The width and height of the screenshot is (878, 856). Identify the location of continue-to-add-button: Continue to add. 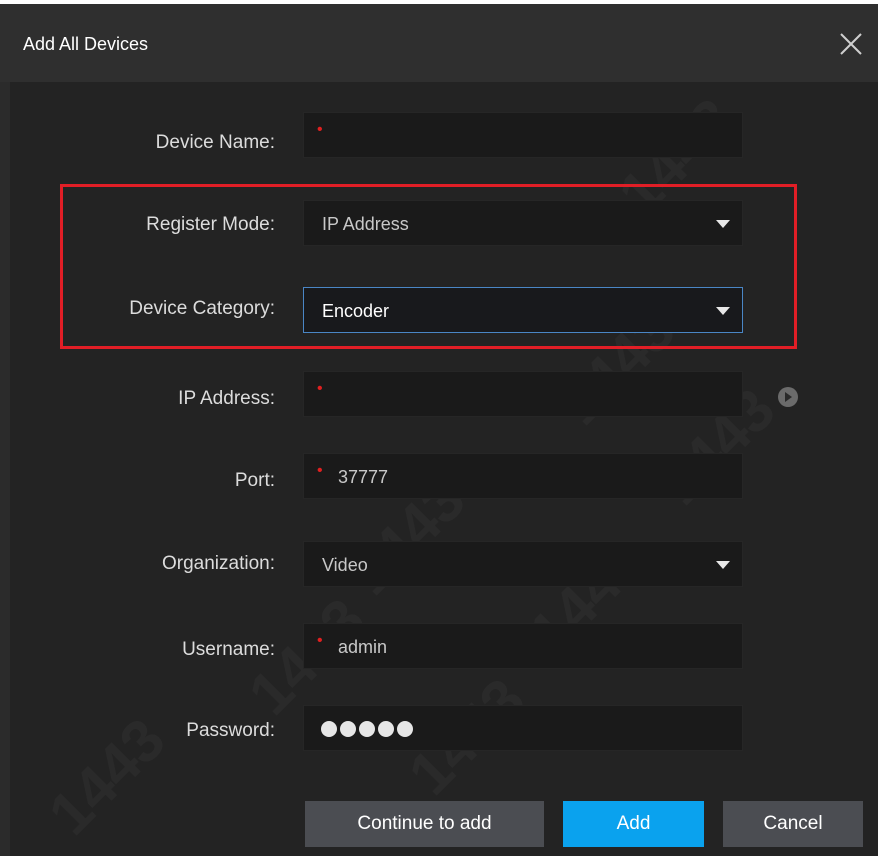
(424, 824).